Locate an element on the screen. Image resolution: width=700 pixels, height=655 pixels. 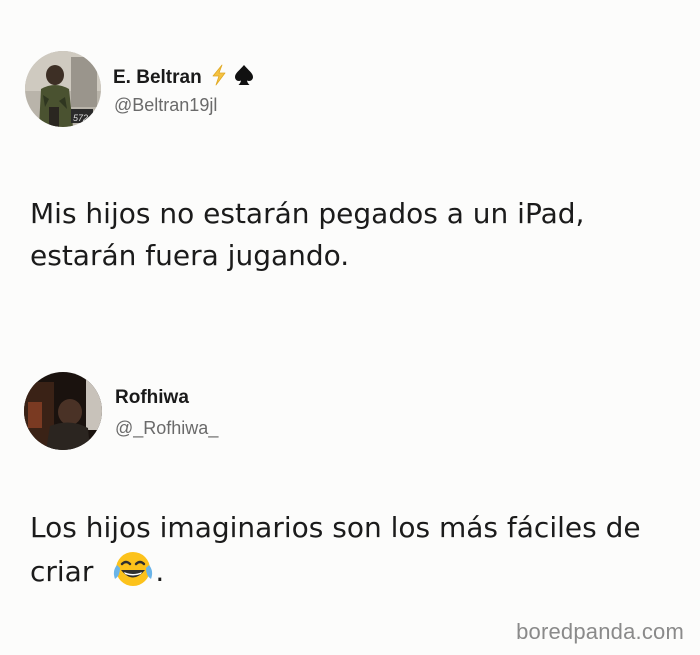
avatar-rofhiwa is located at coordinates (63, 411).